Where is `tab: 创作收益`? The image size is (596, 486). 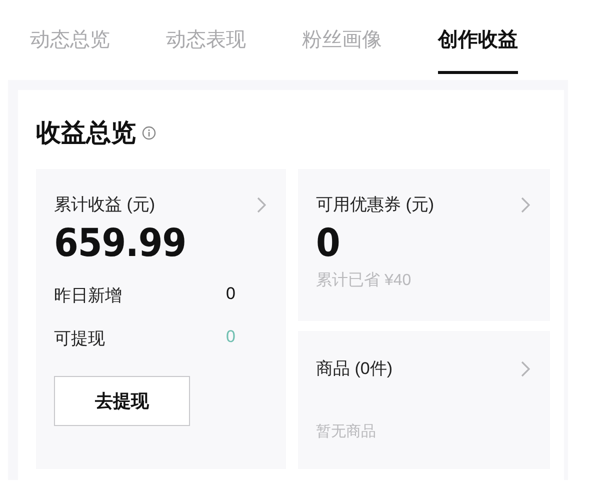 tab: 创作收益 is located at coordinates (478, 48).